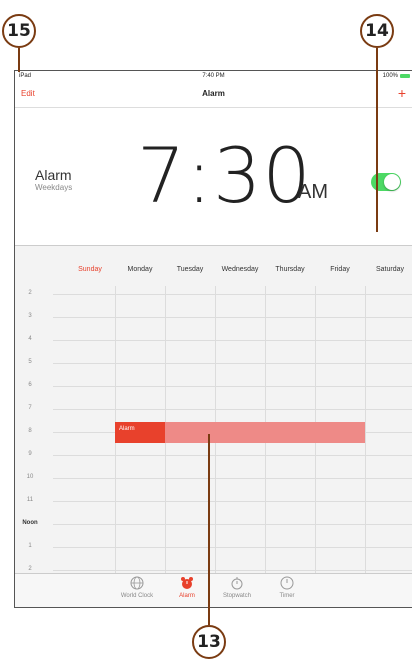 This screenshot has width=412, height=667. What do you see at coordinates (287, 596) in the screenshot?
I see `tab-label: Timer` at bounding box center [287, 596].